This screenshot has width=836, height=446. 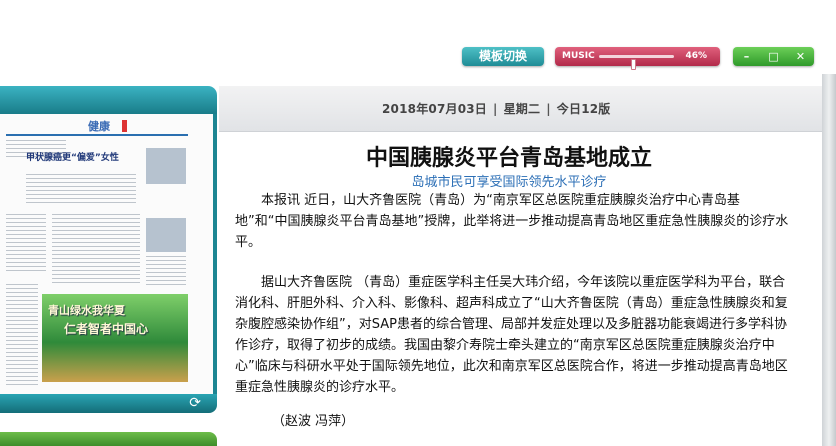 I want to click on issue-date: 2018年07月03日, so click(x=434, y=109).